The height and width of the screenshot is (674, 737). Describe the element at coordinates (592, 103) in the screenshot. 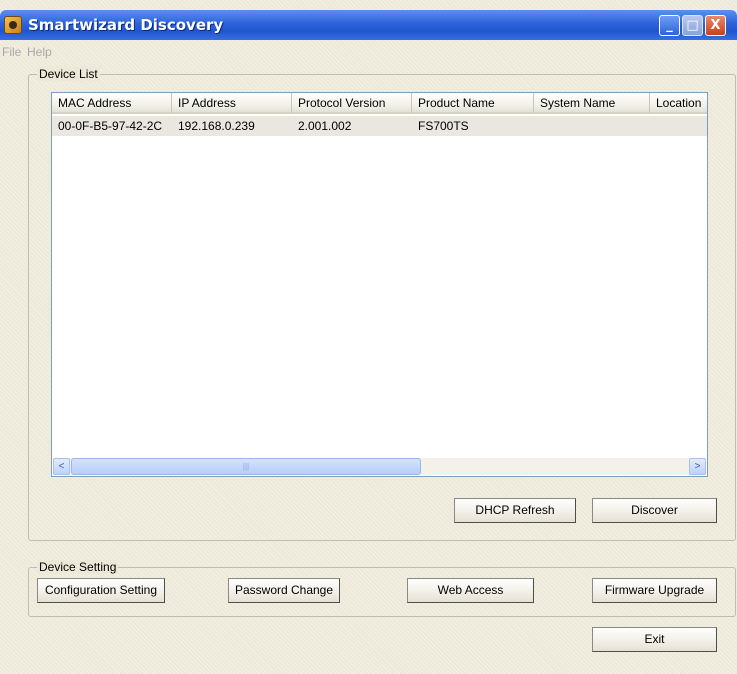

I see `column-header-system: System Name` at that location.